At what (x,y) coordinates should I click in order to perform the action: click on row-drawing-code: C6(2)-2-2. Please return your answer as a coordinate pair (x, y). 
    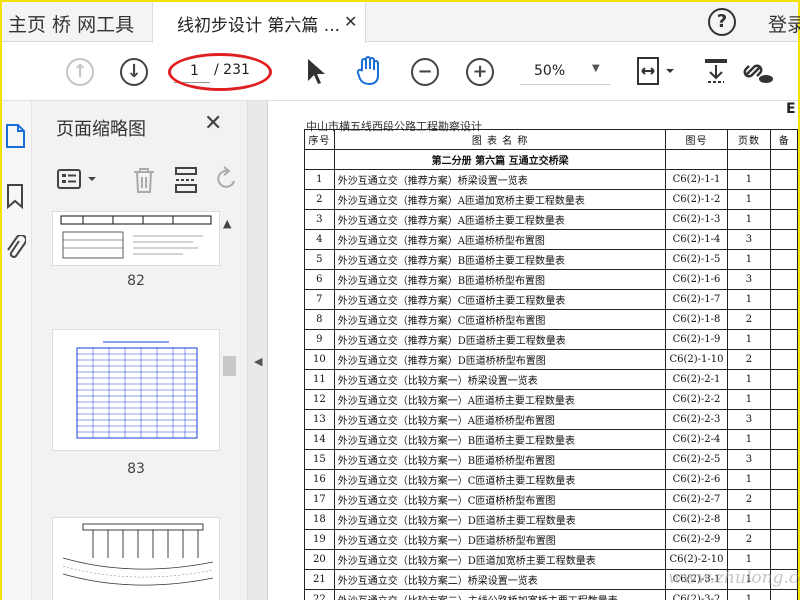
    Looking at the image, I should click on (696, 399).